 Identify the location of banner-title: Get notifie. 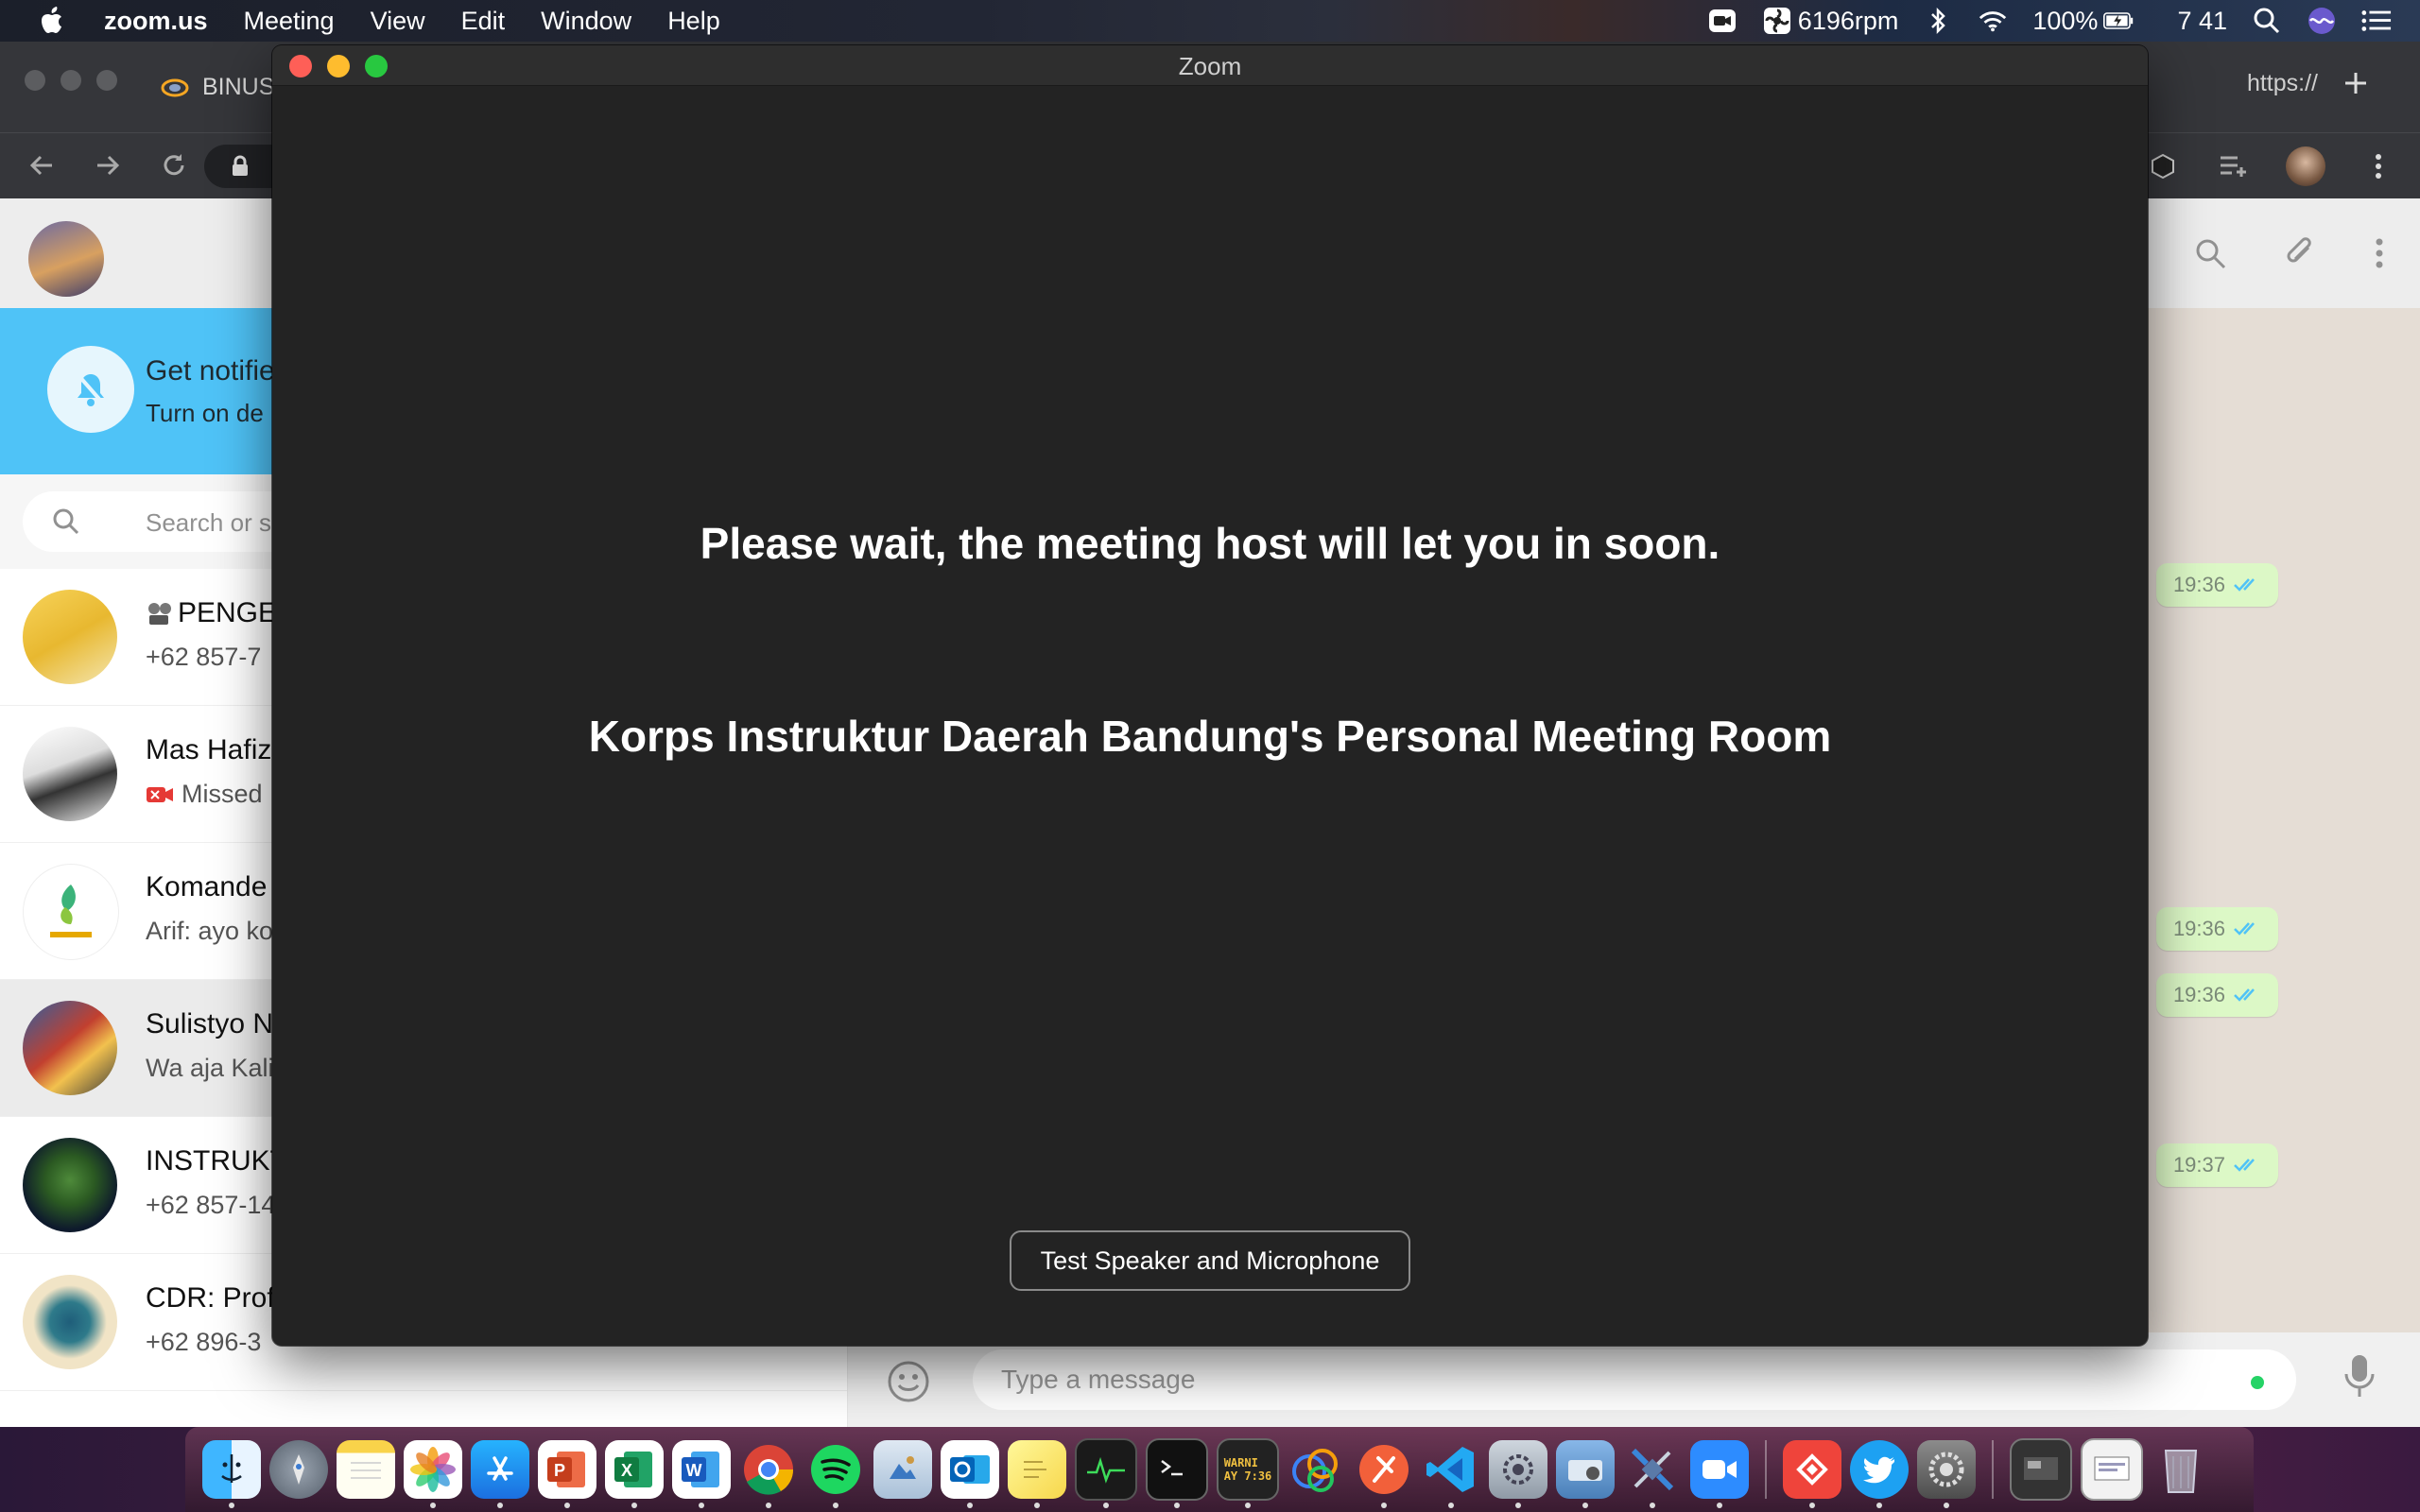
(210, 371).